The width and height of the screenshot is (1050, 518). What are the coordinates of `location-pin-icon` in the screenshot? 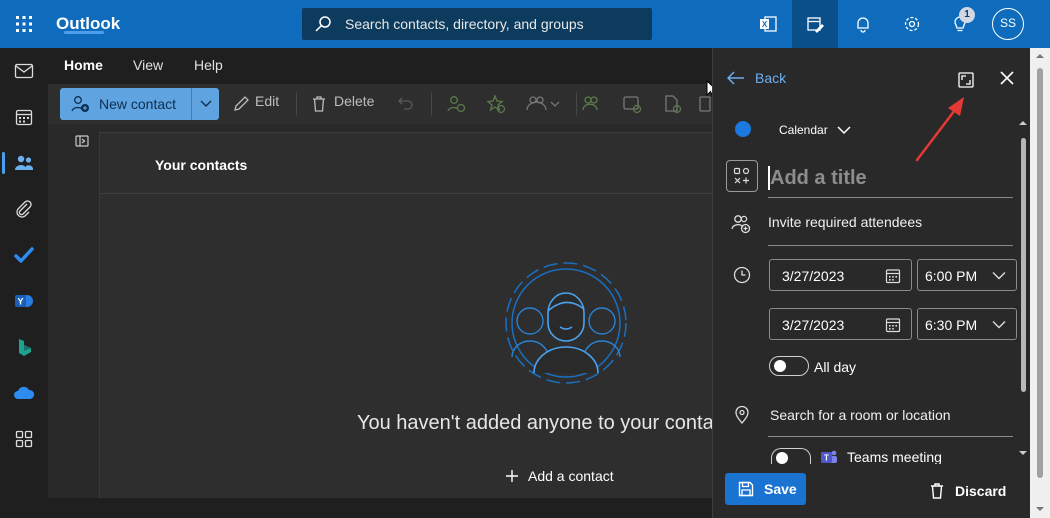 It's located at (742, 415).